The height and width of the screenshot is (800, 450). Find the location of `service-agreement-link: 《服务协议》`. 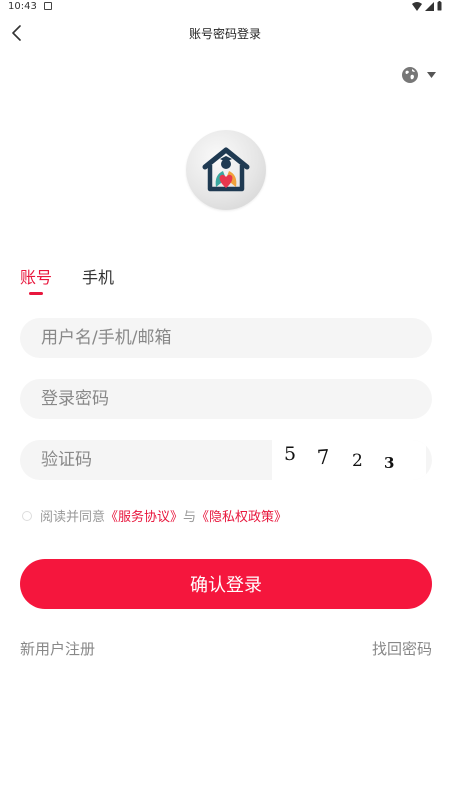

service-agreement-link: 《服务协议》 is located at coordinates (144, 515).